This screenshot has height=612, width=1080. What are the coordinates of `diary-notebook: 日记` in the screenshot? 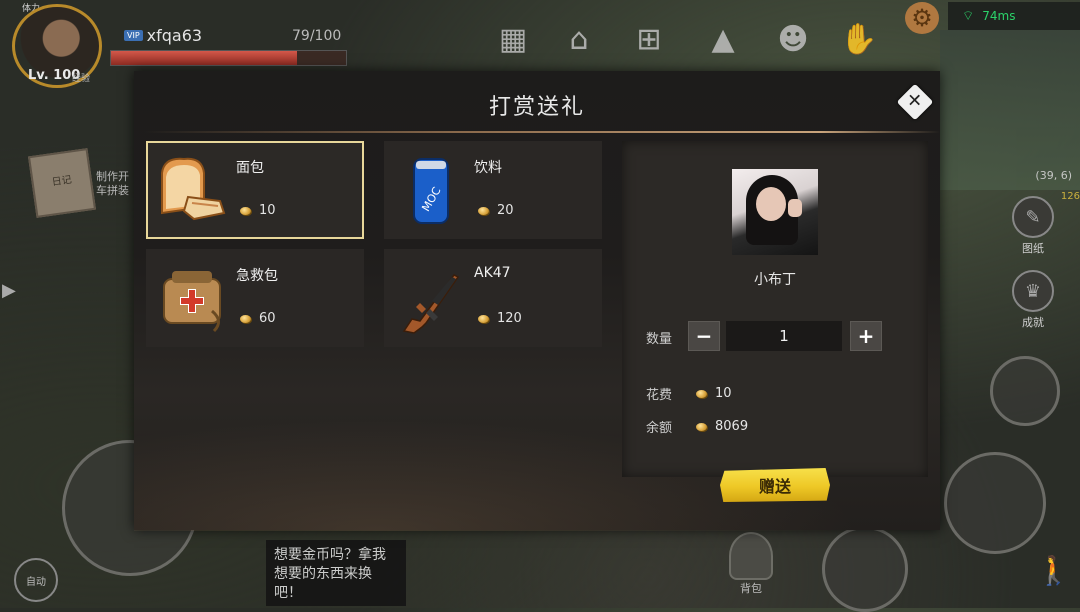 It's located at (62, 183).